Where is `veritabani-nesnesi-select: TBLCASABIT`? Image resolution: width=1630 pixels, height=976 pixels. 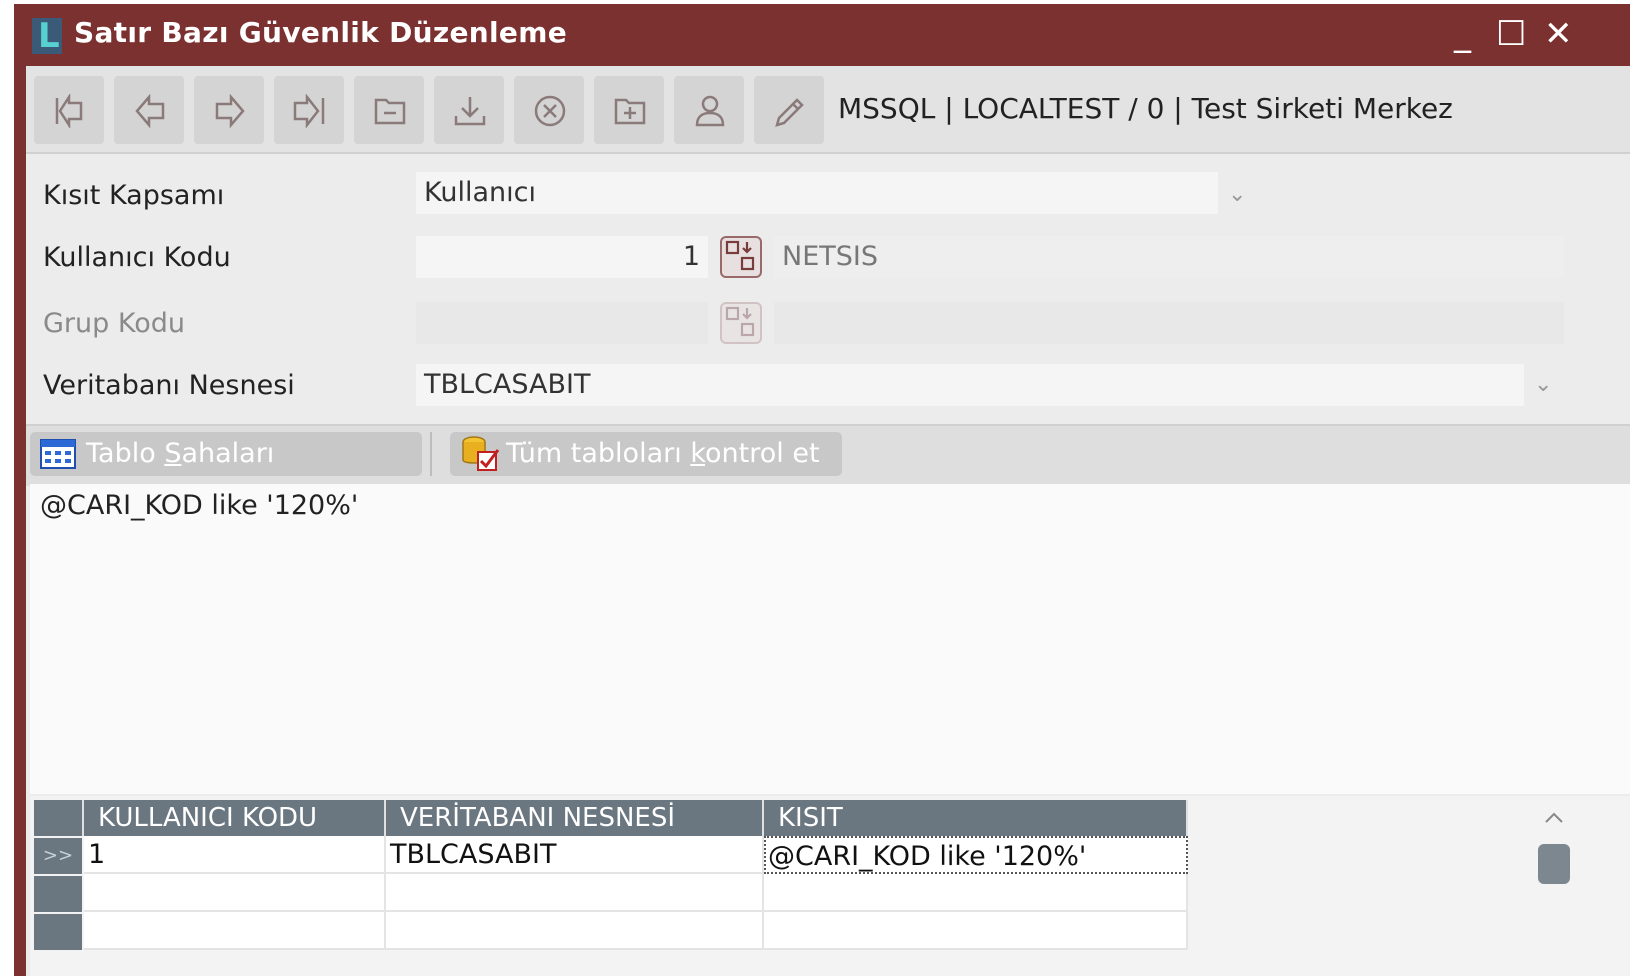 veritabani-nesnesi-select: TBLCASABIT is located at coordinates (970, 385).